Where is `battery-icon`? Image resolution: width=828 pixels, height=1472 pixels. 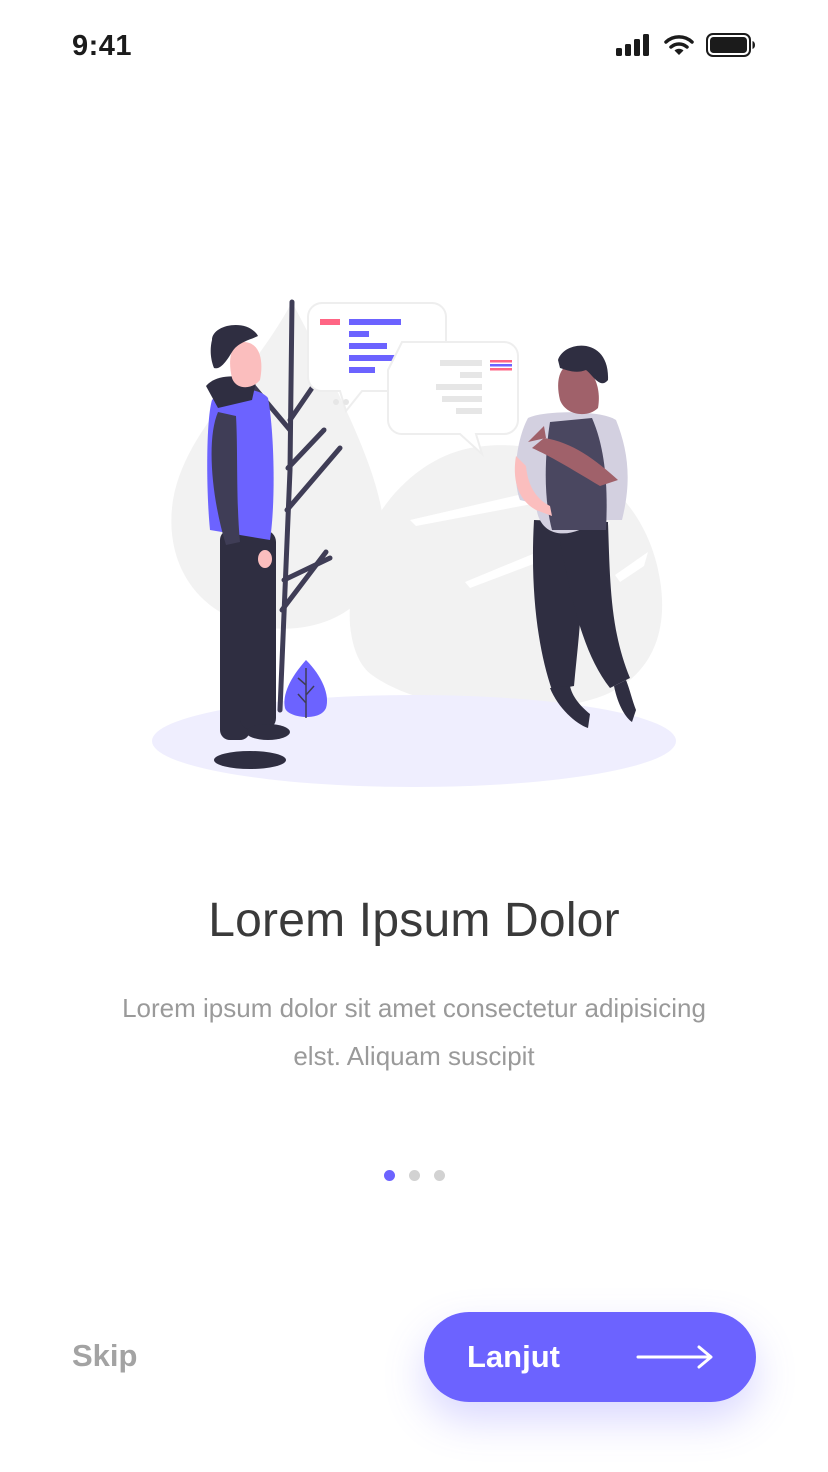
battery-icon is located at coordinates (730, 45).